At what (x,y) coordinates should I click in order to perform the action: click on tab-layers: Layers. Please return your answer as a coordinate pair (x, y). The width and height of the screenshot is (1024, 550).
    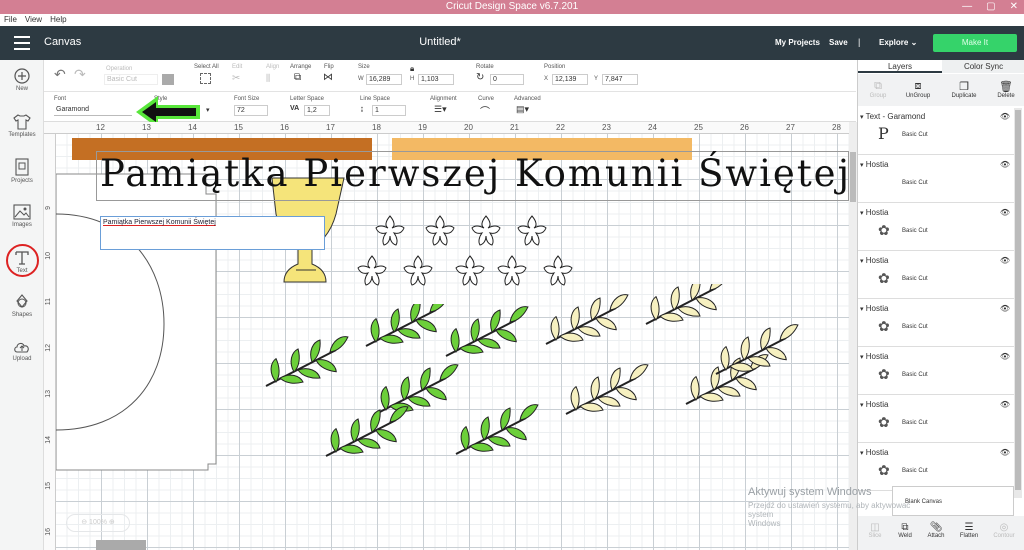
    Looking at the image, I should click on (900, 66).